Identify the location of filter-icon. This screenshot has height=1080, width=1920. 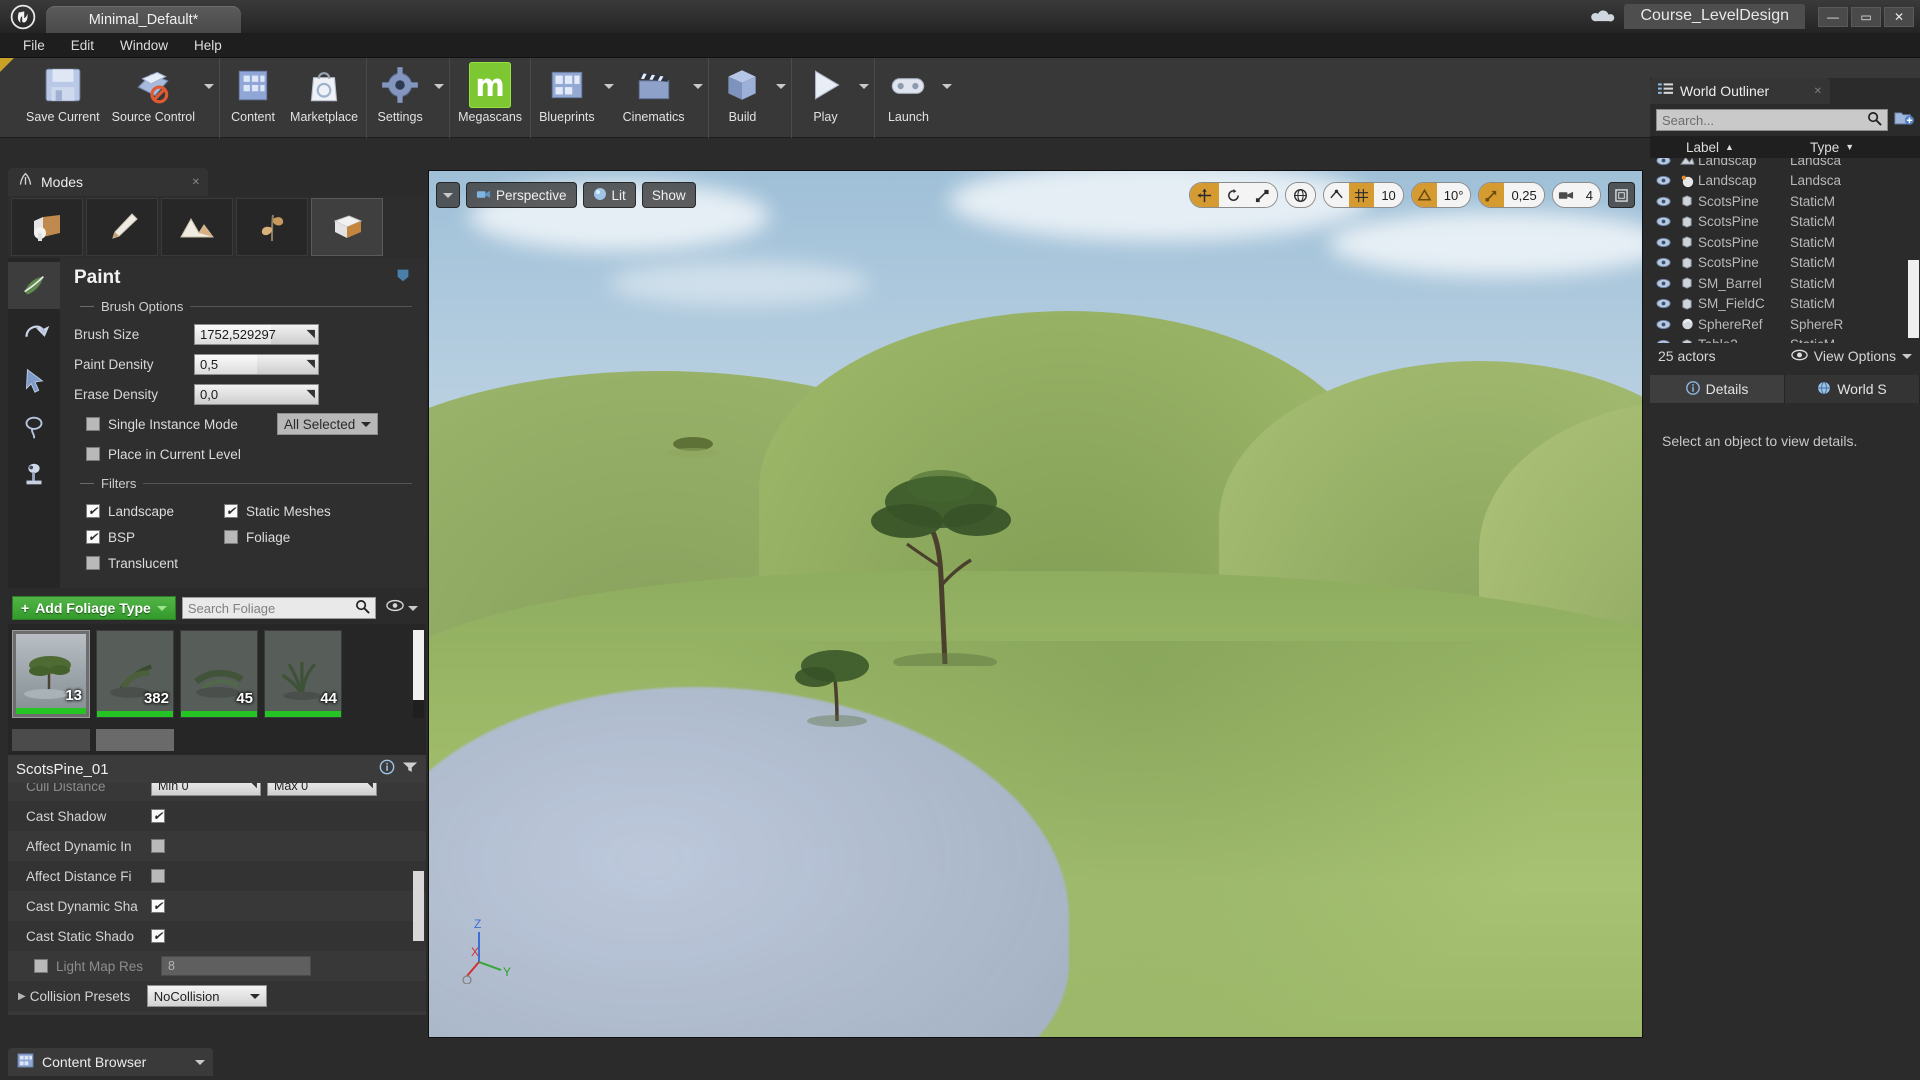
(410, 769).